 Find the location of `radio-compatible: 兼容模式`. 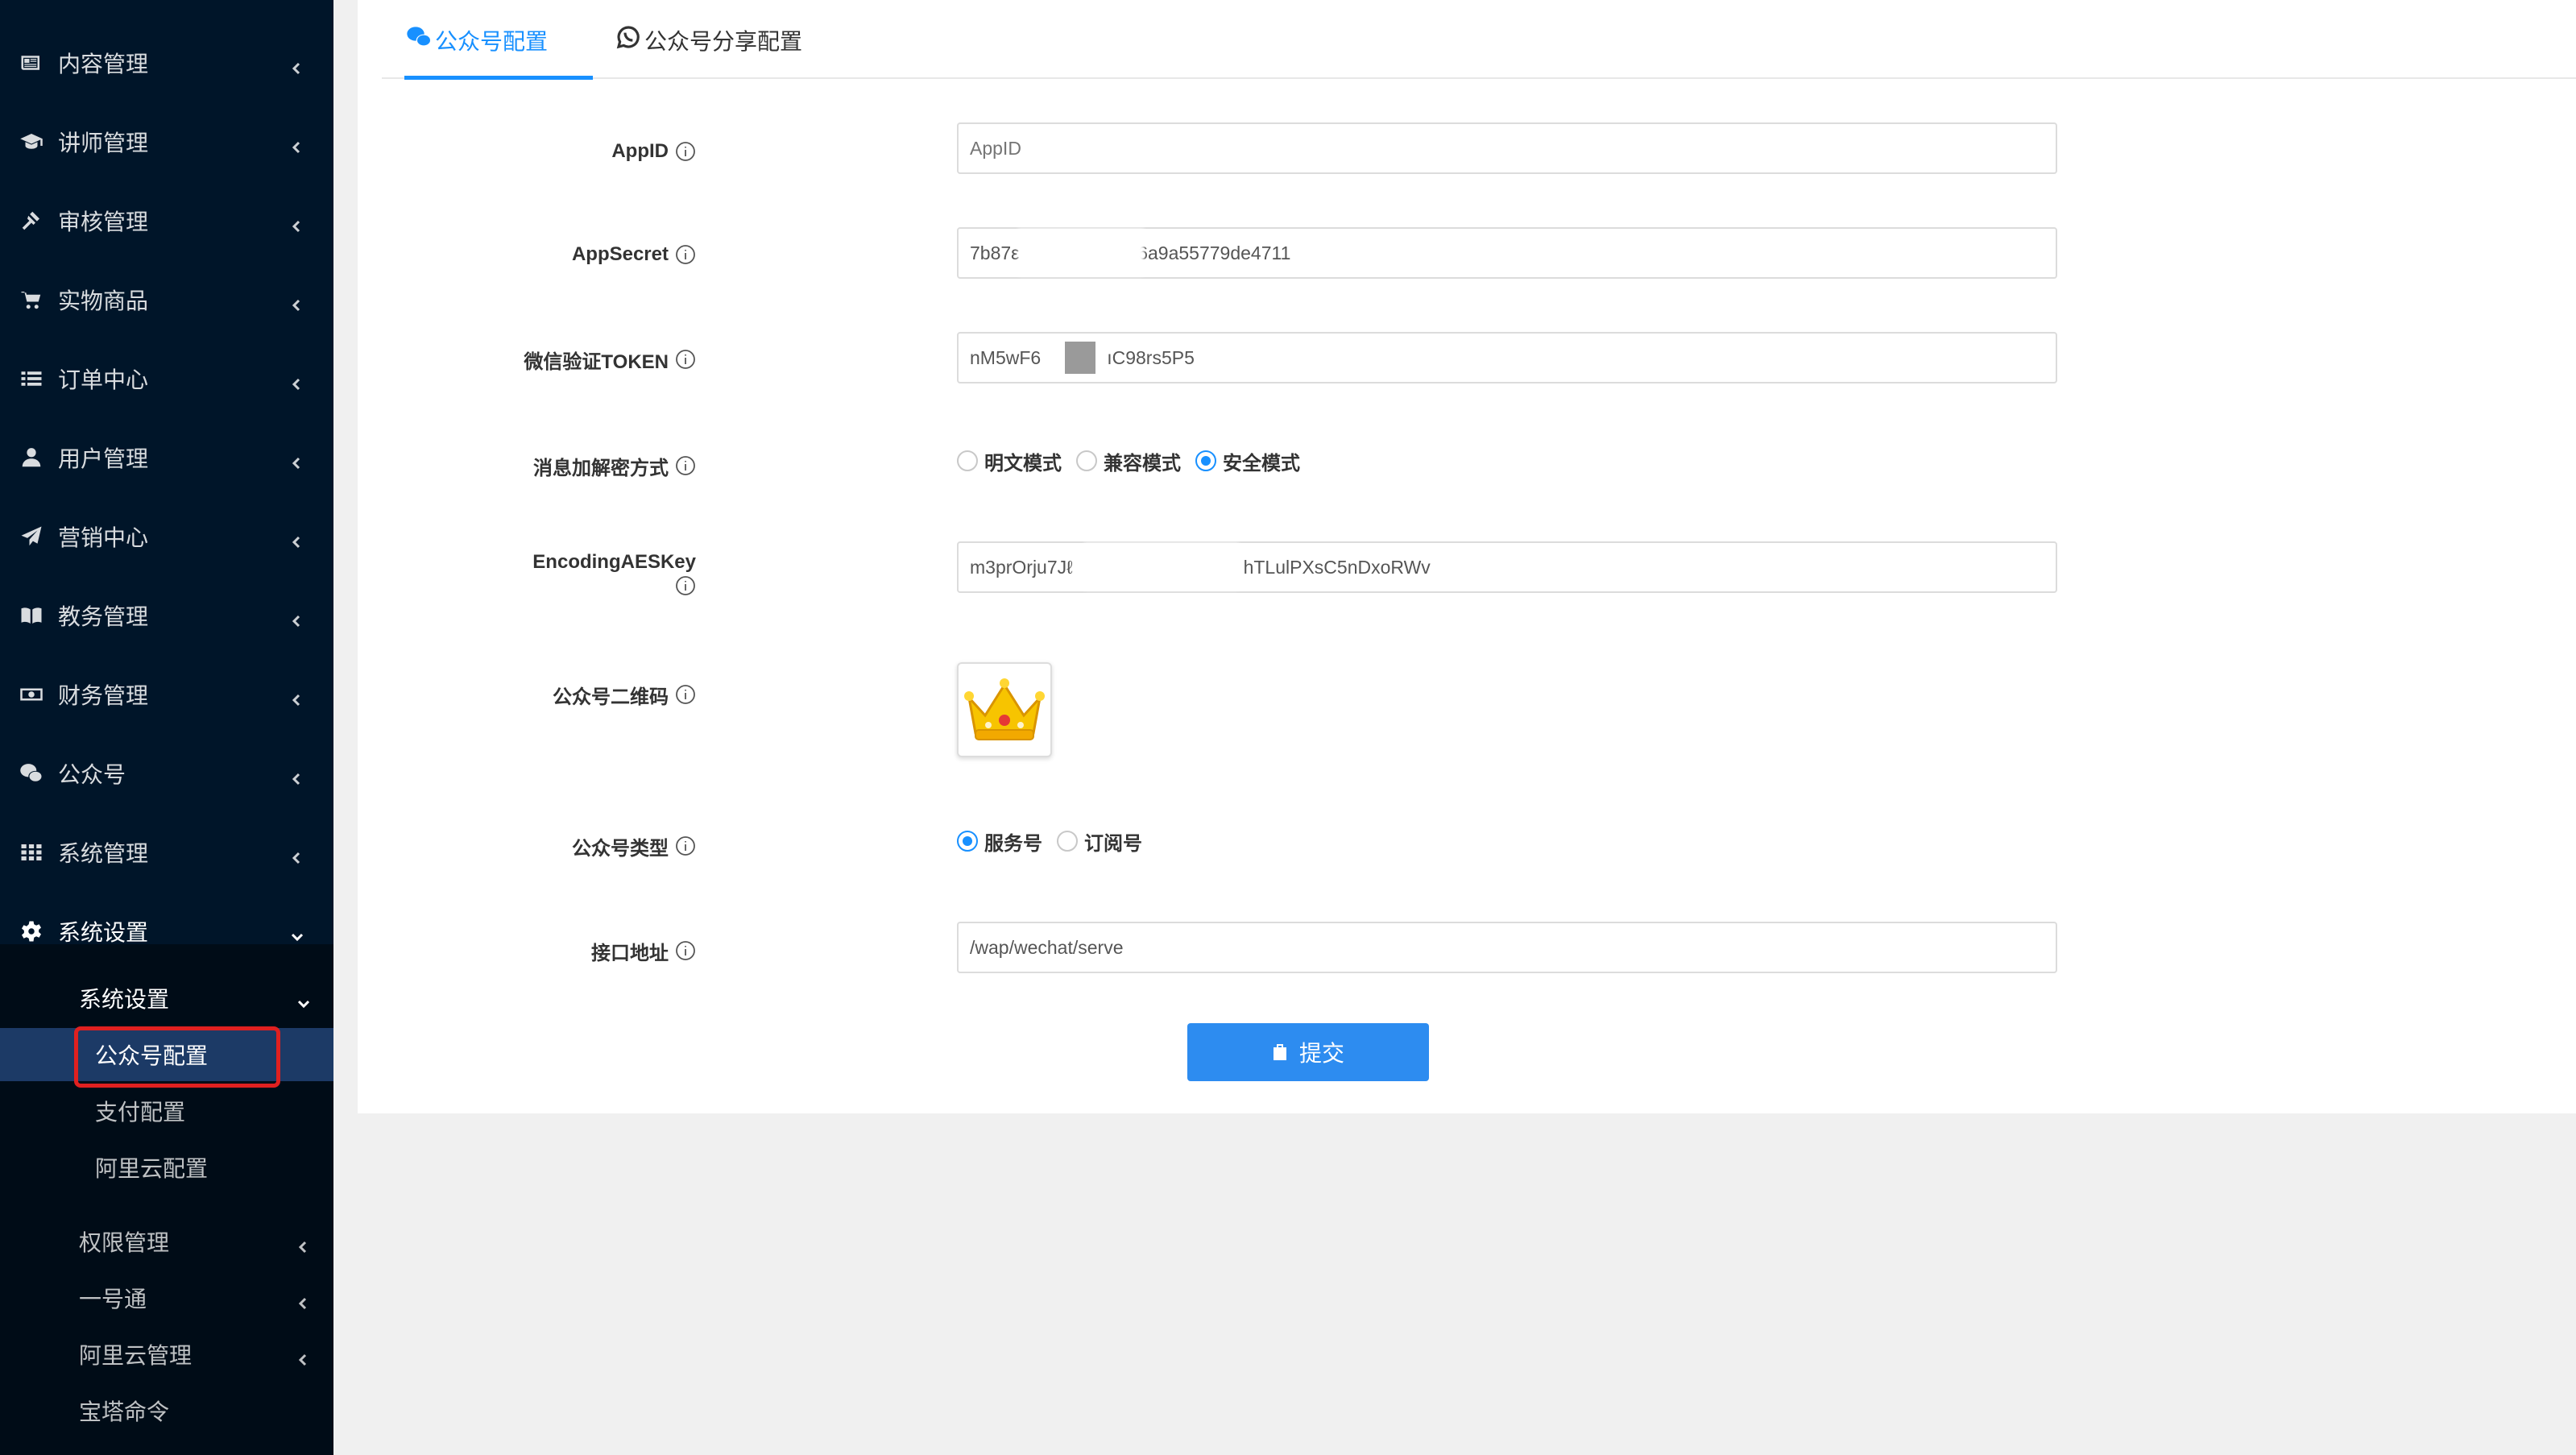

radio-compatible: 兼容模式 is located at coordinates (1128, 461).